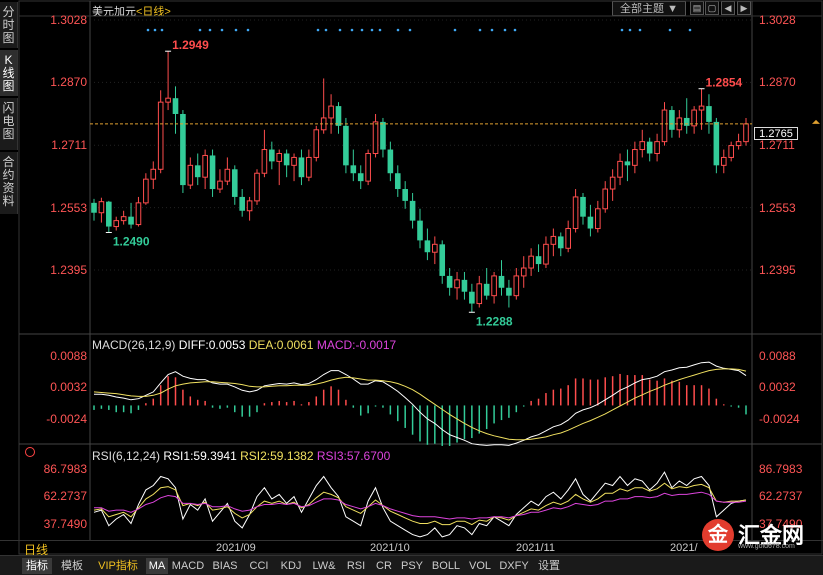  I want to click on indicator-tab: CCI, so click(259, 566).